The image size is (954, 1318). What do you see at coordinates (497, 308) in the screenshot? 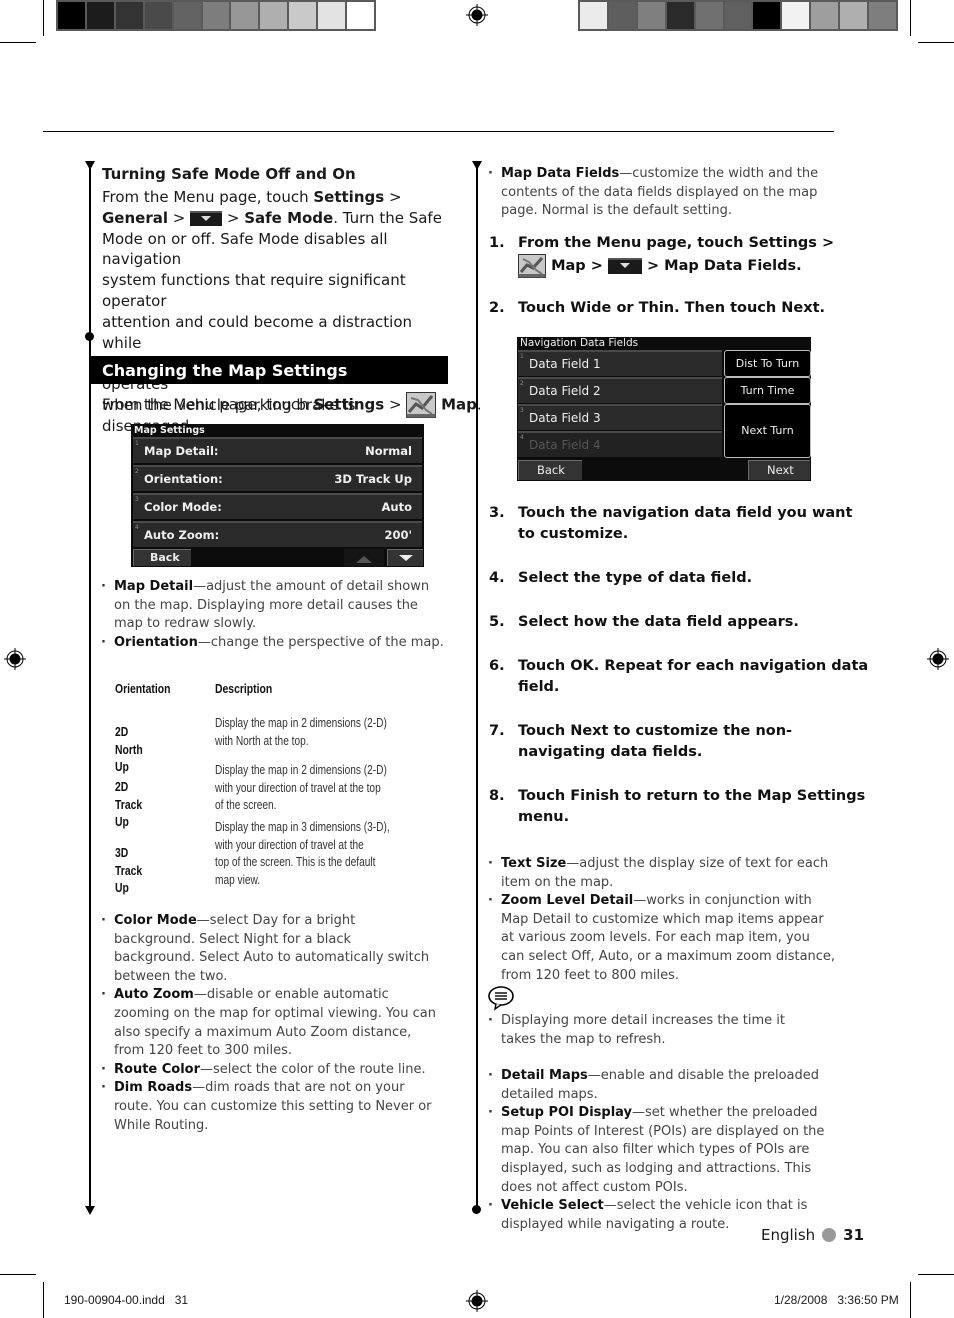
I see `step-number: 2.` at bounding box center [497, 308].